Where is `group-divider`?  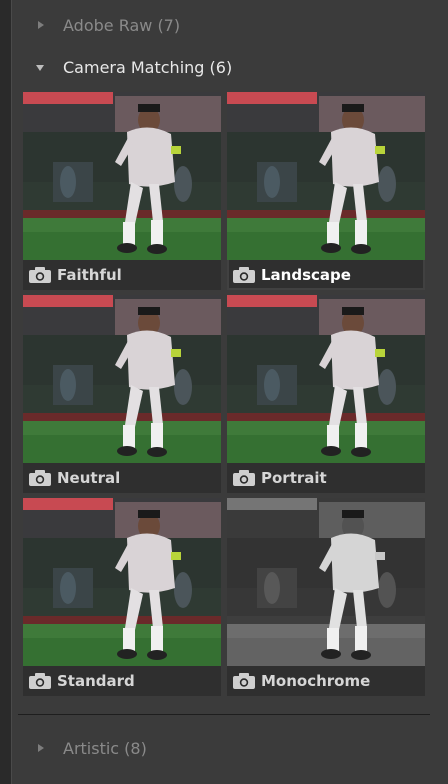 group-divider is located at coordinates (224, 714).